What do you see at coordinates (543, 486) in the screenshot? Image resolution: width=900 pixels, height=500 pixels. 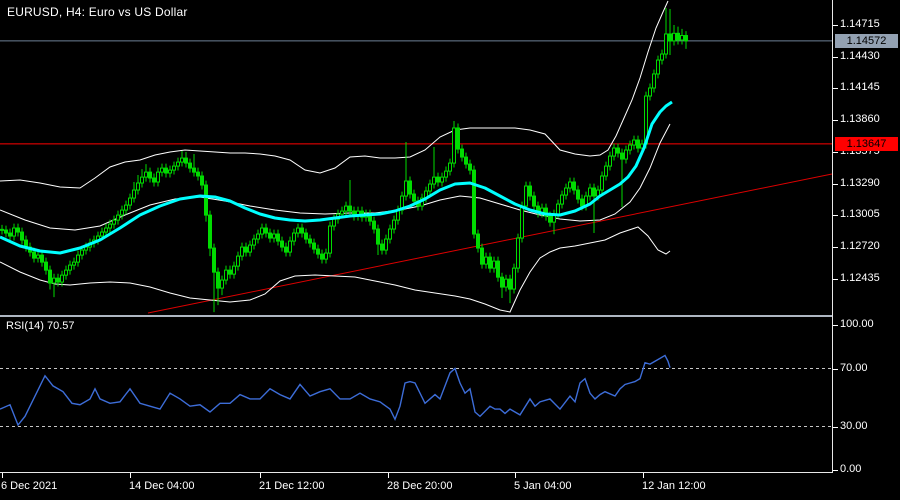 I see `time-axis-label: 5 Jan 04:00` at bounding box center [543, 486].